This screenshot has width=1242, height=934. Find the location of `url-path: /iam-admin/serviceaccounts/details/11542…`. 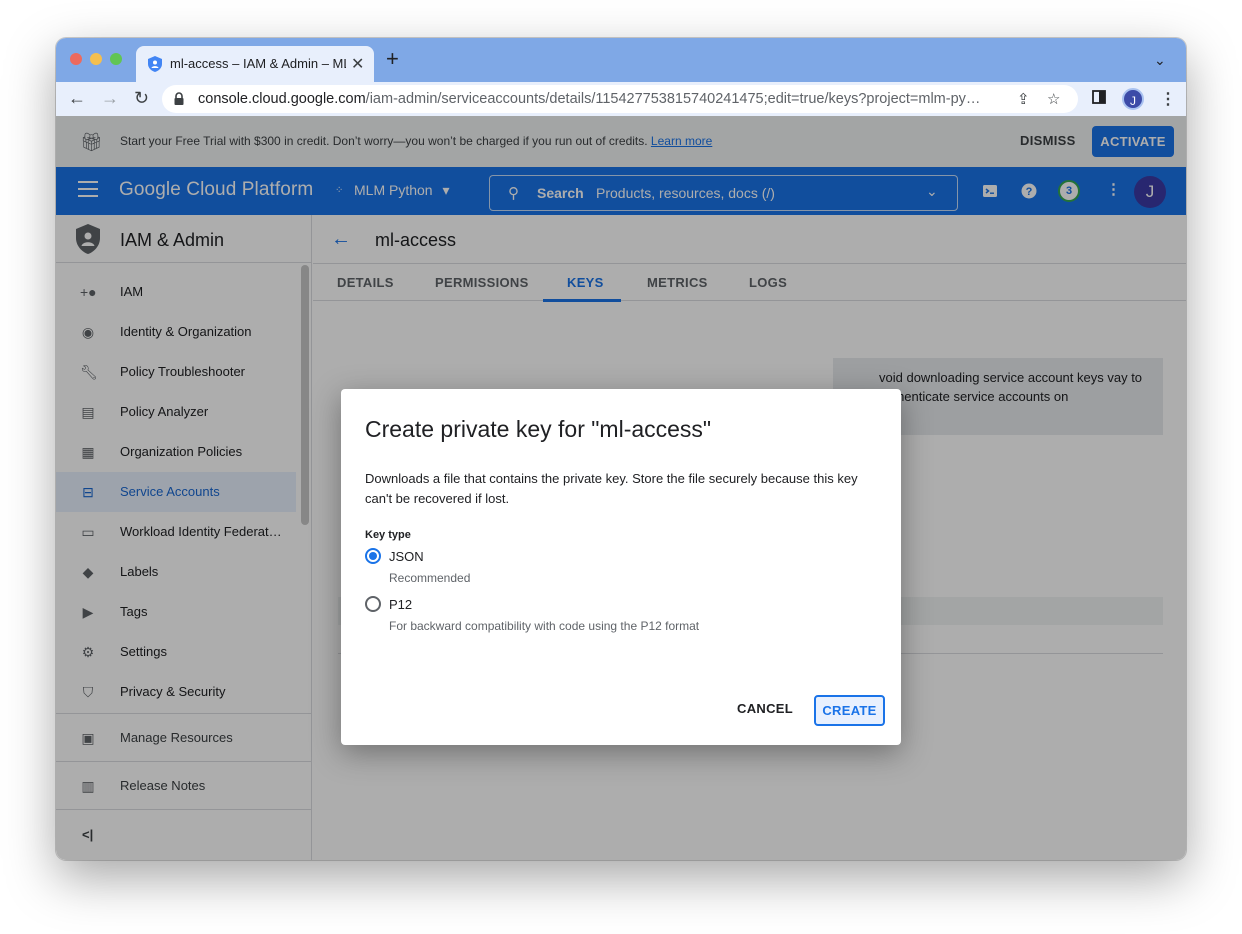

url-path: /iam-admin/serviceaccounts/details/11542… is located at coordinates (673, 99).